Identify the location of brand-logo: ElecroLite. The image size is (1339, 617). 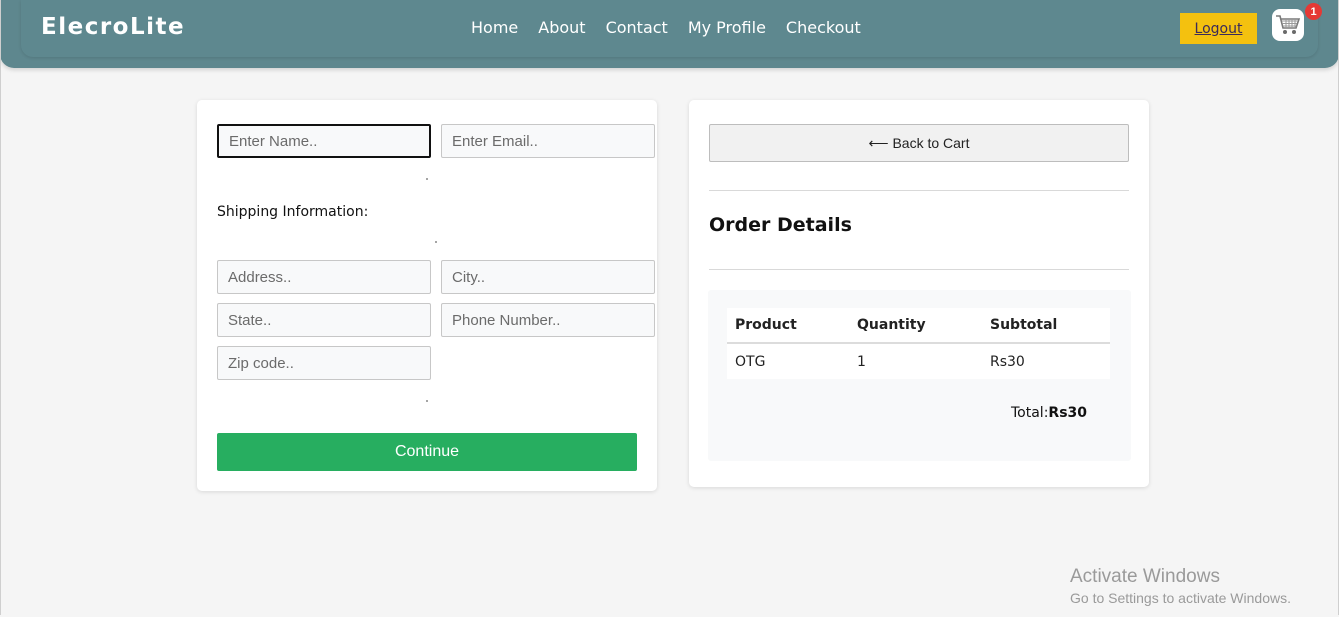
(113, 27).